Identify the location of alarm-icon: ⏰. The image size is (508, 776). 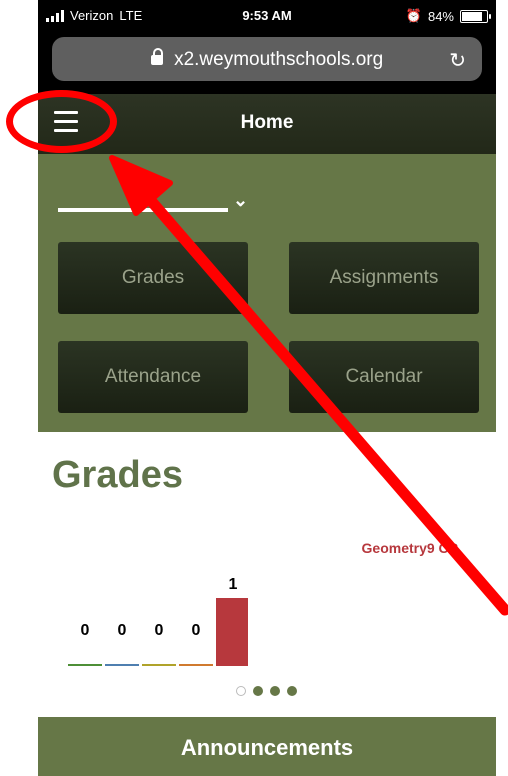
(413, 15).